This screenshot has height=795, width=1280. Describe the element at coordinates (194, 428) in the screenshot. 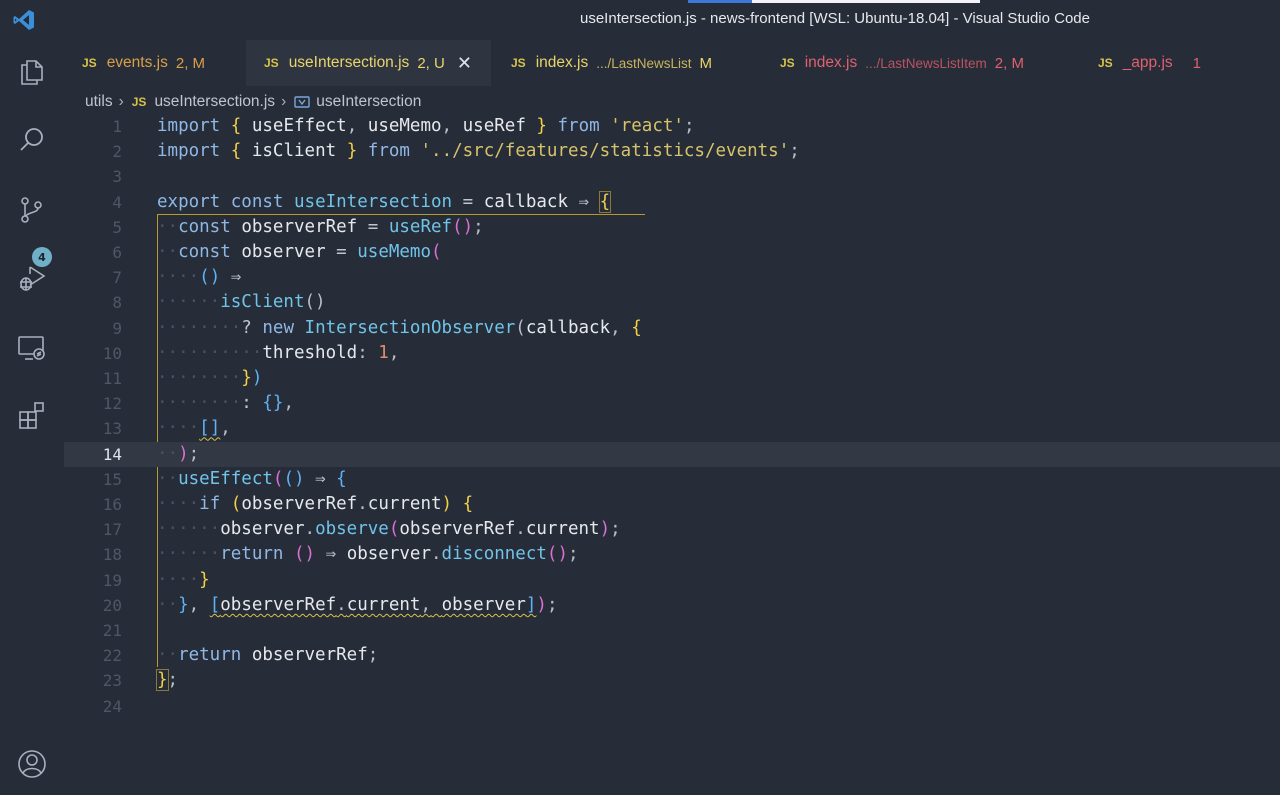

I see `code-text: ····[],` at that location.